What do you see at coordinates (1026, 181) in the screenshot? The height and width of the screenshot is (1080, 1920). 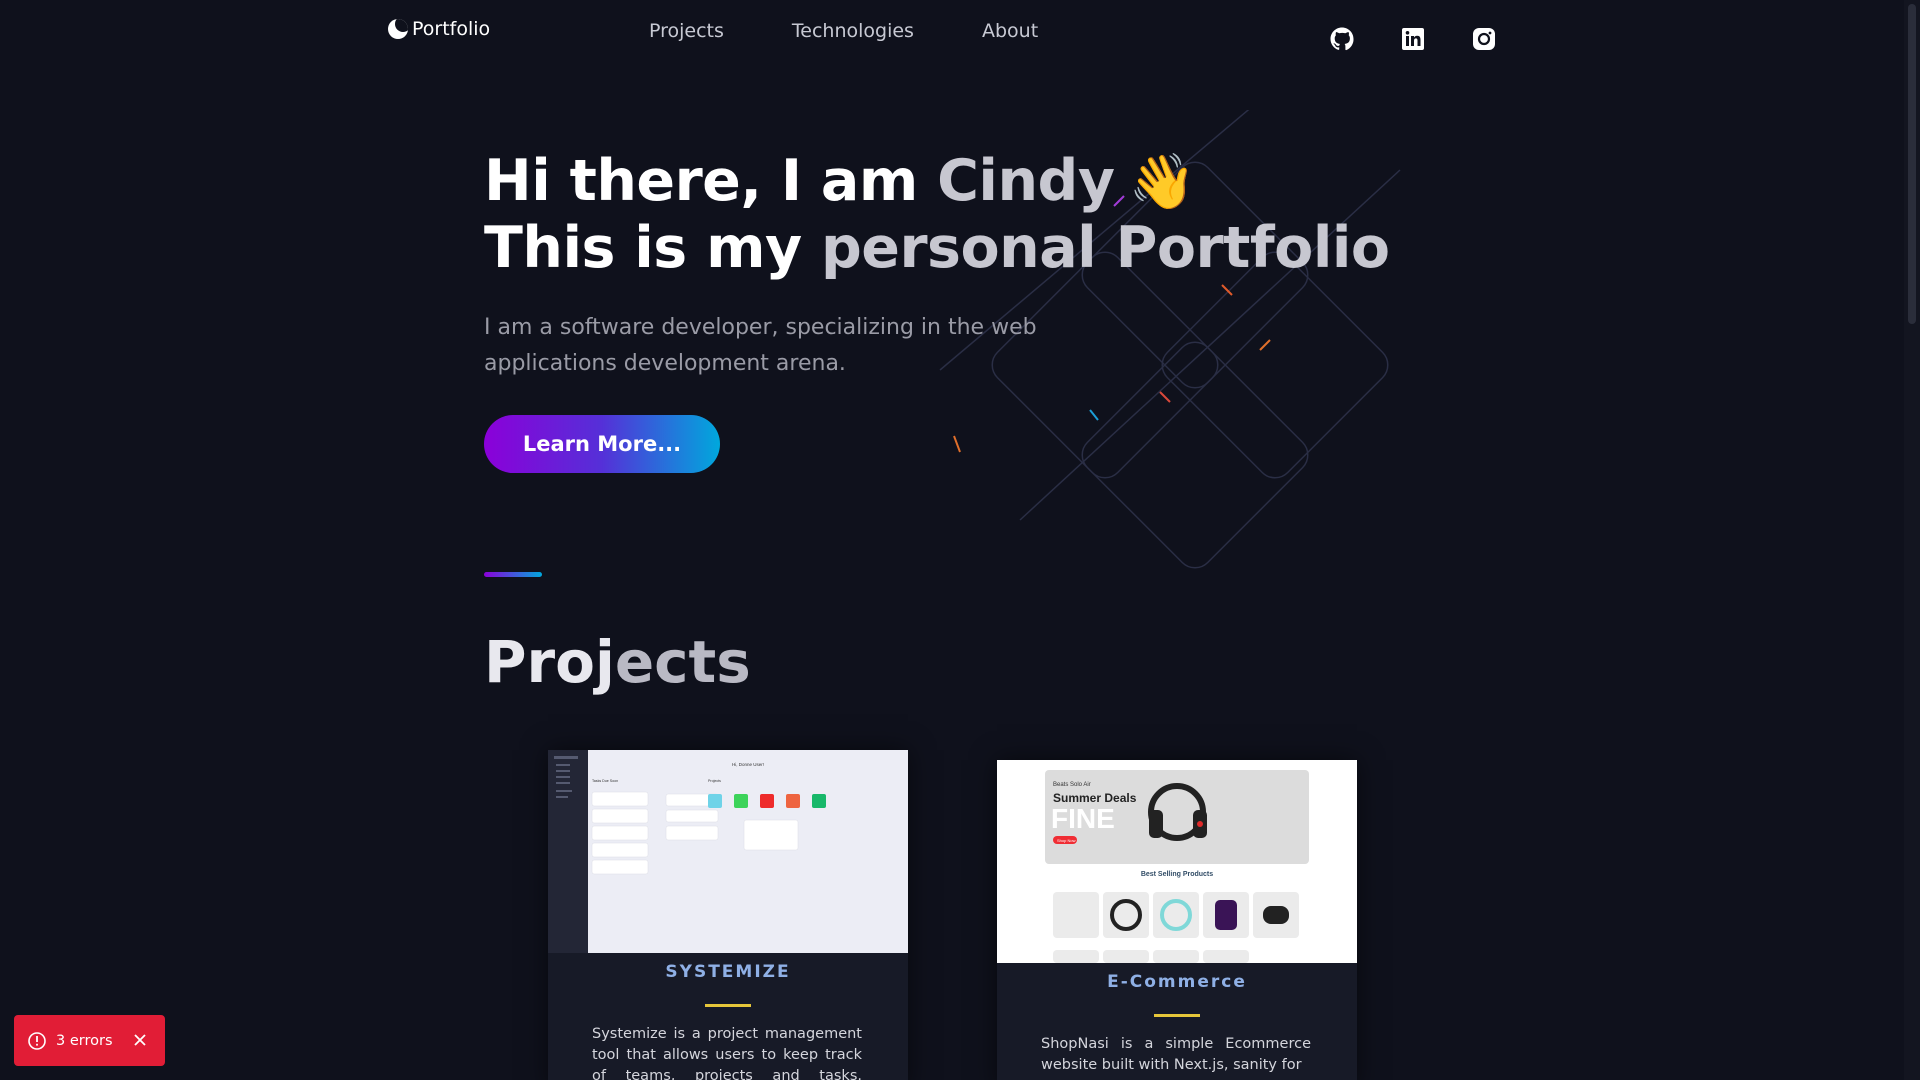 I see `hero-name: Cindy` at bounding box center [1026, 181].